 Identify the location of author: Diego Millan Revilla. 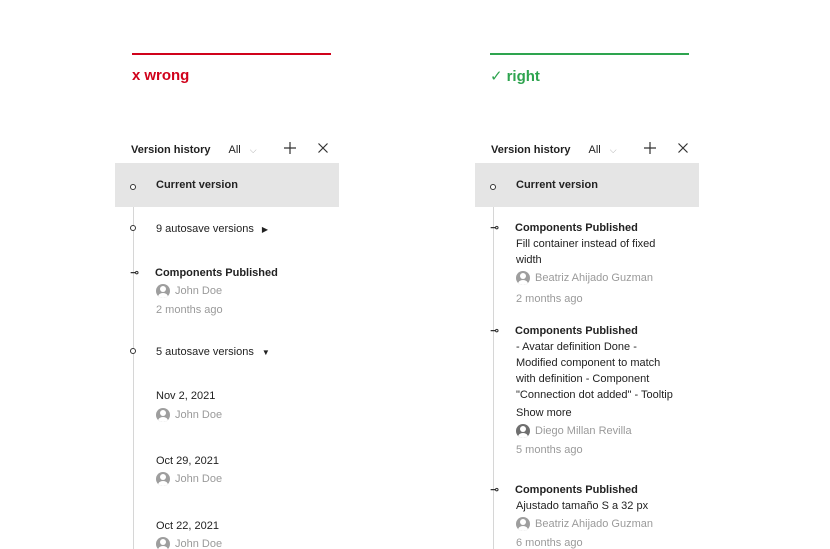
(574, 431).